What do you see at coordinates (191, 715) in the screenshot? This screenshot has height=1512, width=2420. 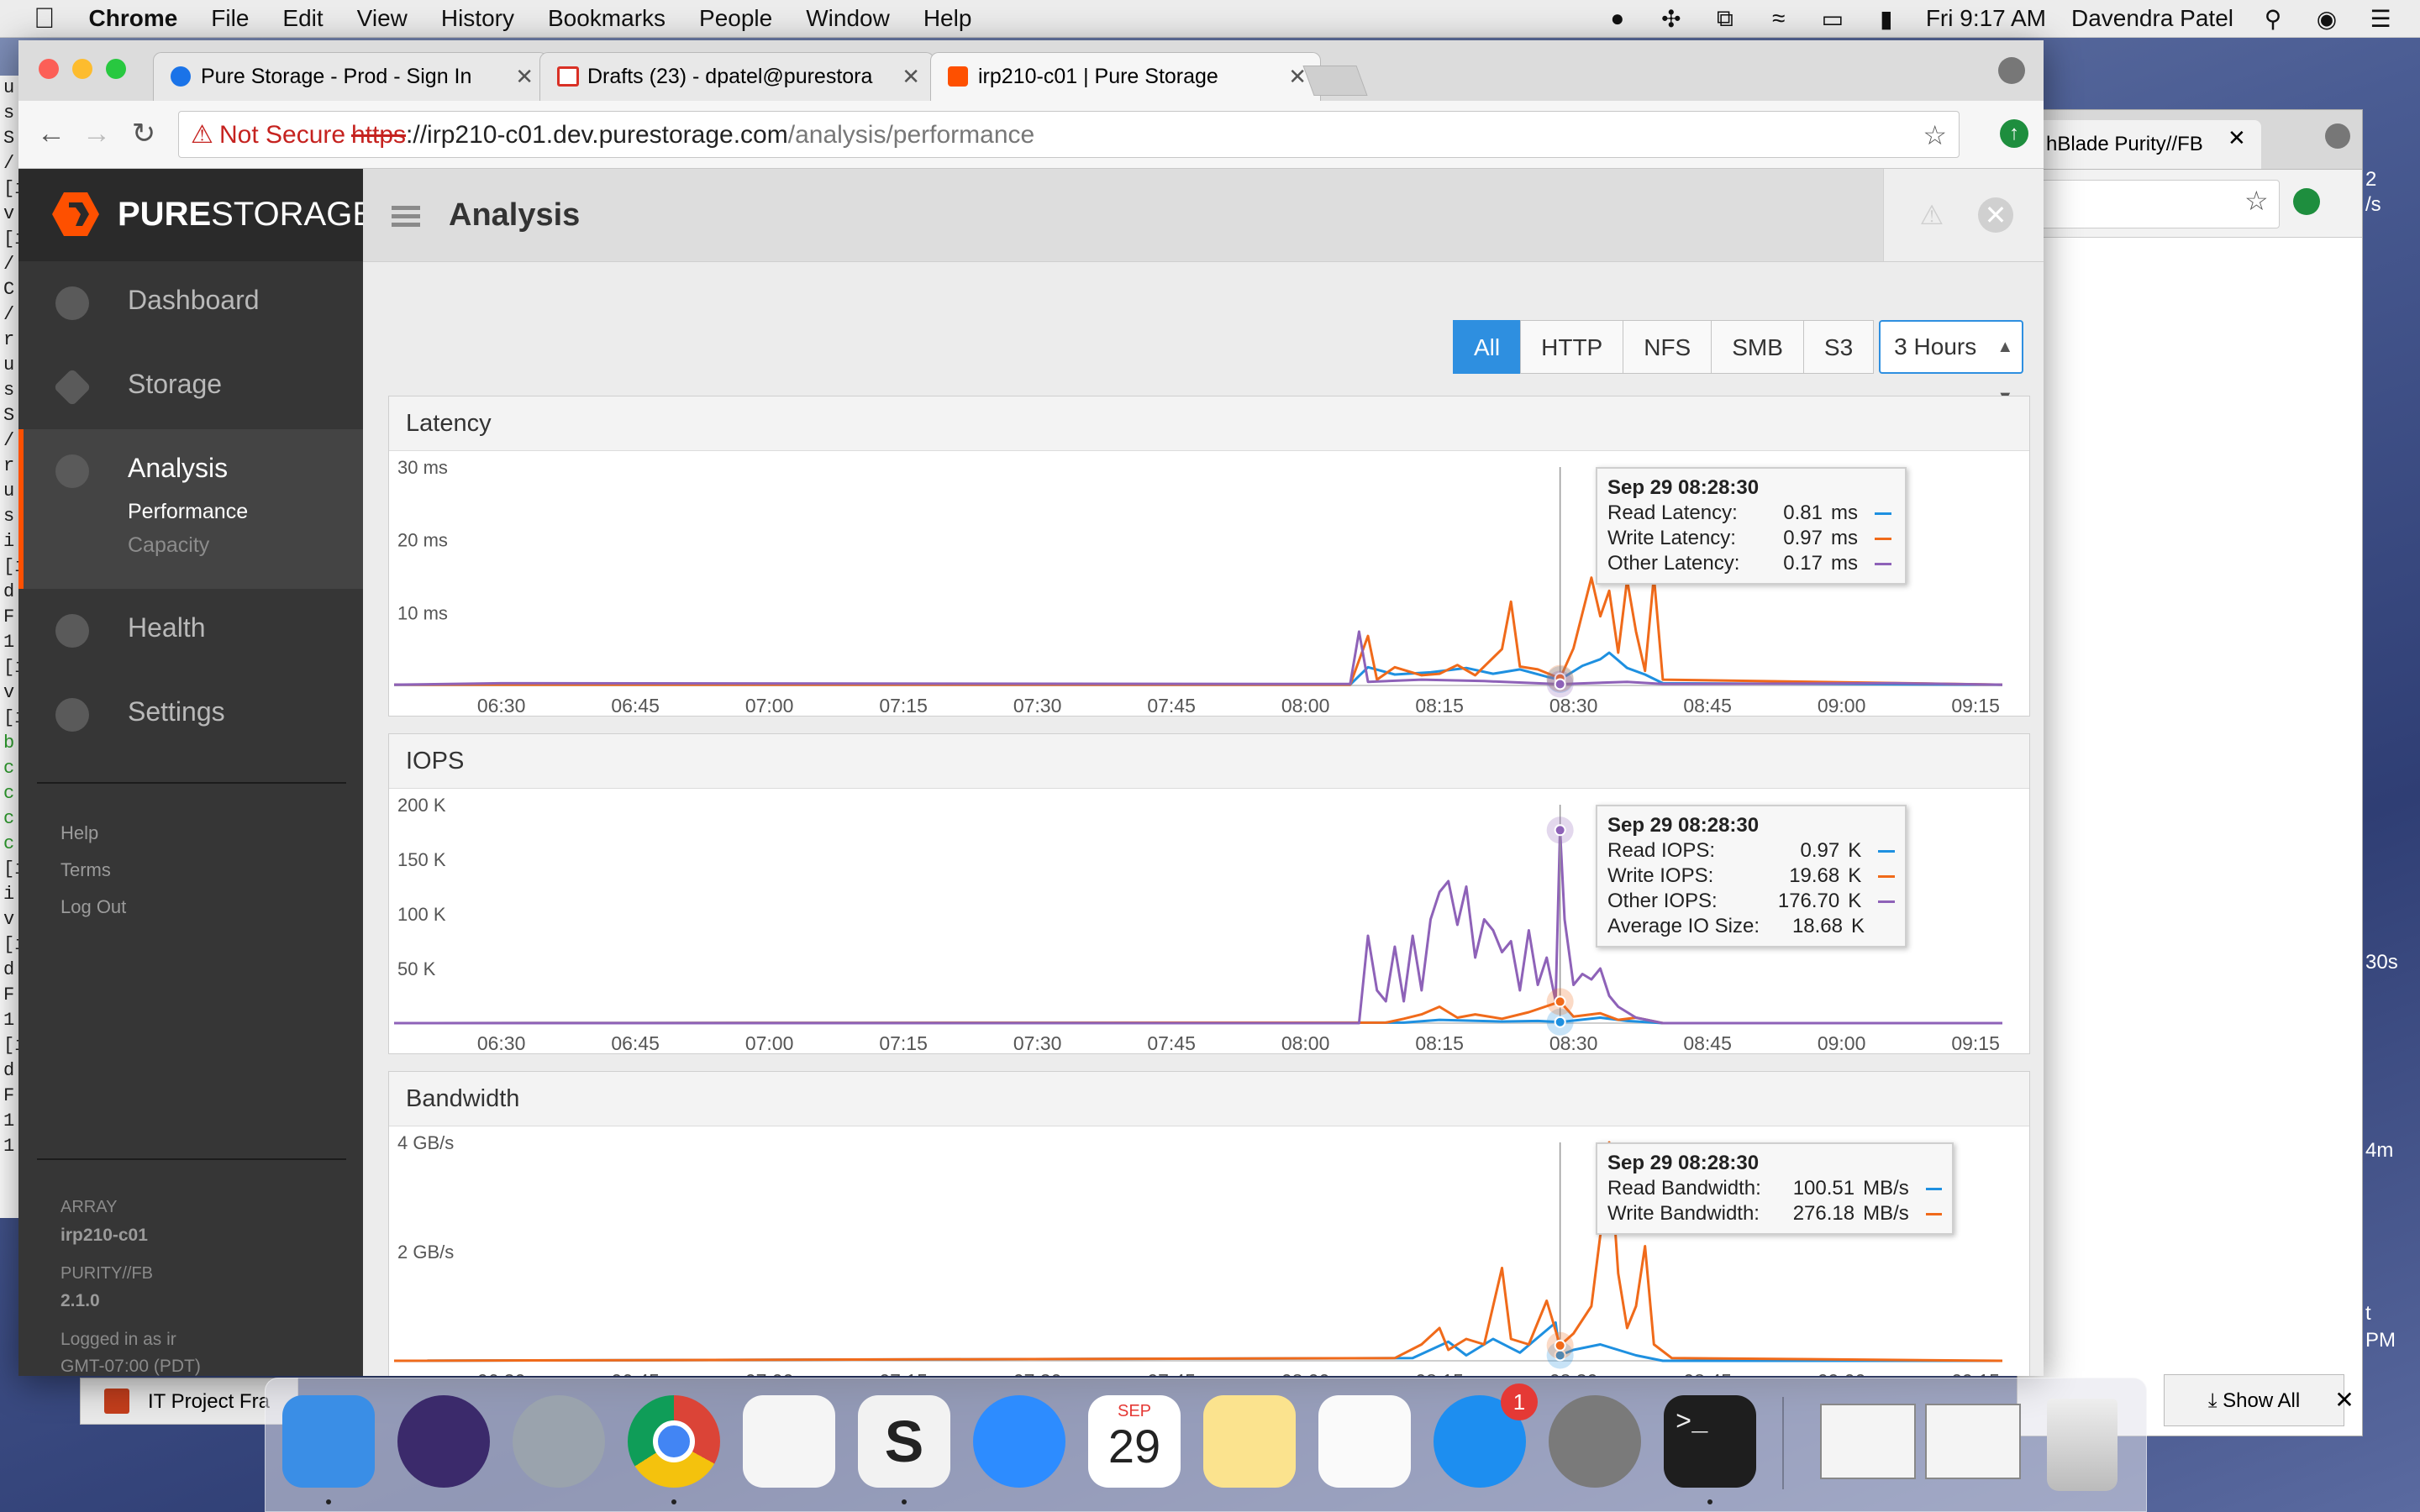 I see `sidebar-item-settings: Settings` at bounding box center [191, 715].